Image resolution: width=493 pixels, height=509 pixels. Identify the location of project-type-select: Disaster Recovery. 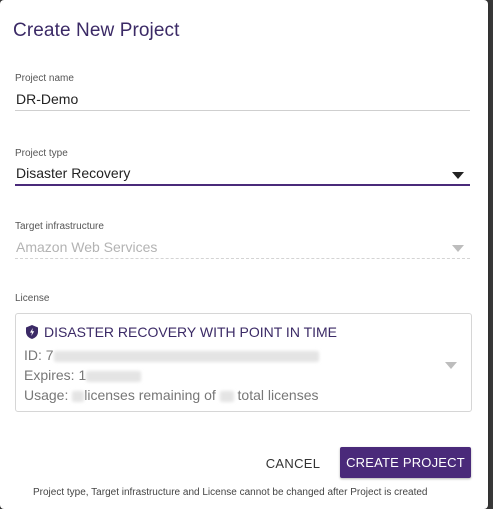
(73, 173).